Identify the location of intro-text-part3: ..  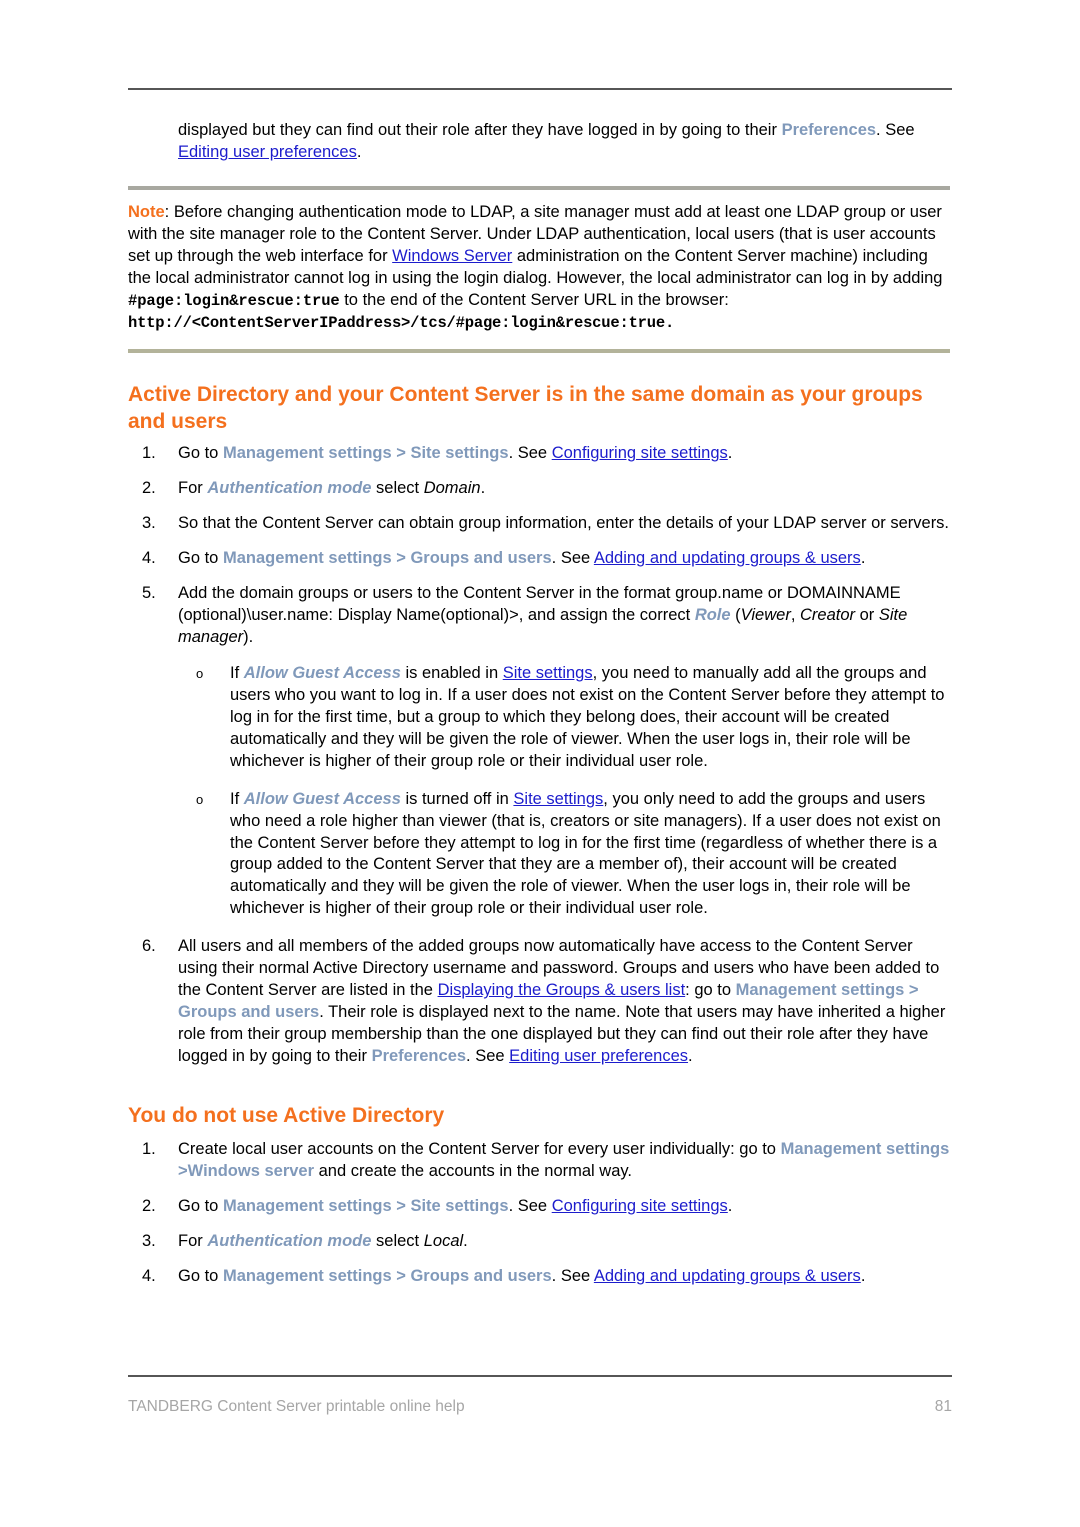
(359, 151).